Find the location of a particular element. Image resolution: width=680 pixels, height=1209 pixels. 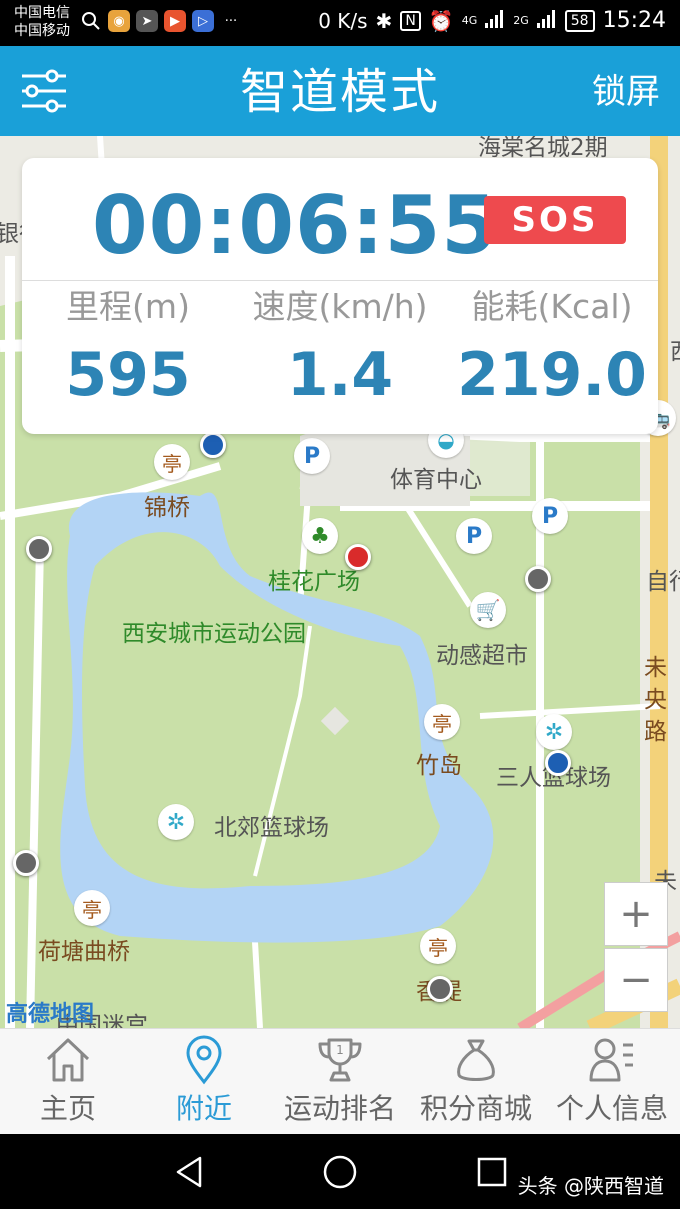

zoom-in-button: + is located at coordinates (636, 914).